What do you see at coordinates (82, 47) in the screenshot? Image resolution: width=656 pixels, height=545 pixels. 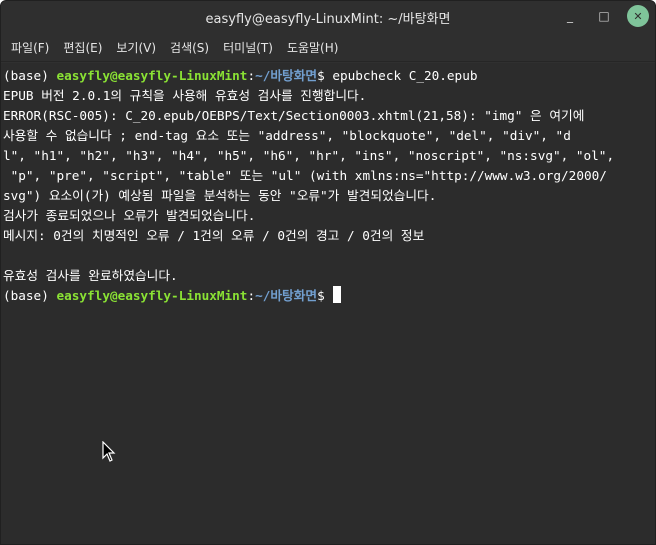 I see `menu-edit: 편집(E)` at bounding box center [82, 47].